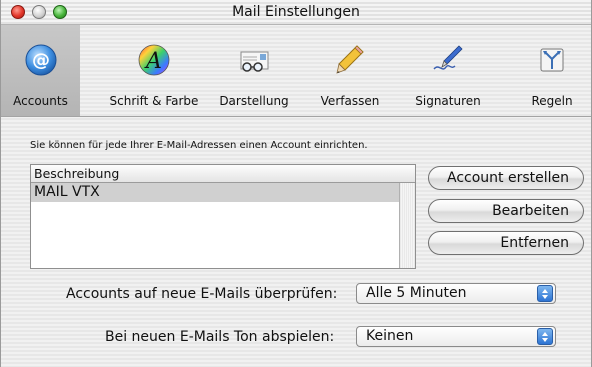 The image size is (592, 367). Describe the element at coordinates (40, 101) in the screenshot. I see `tab-accounts-label: Accounts` at that location.